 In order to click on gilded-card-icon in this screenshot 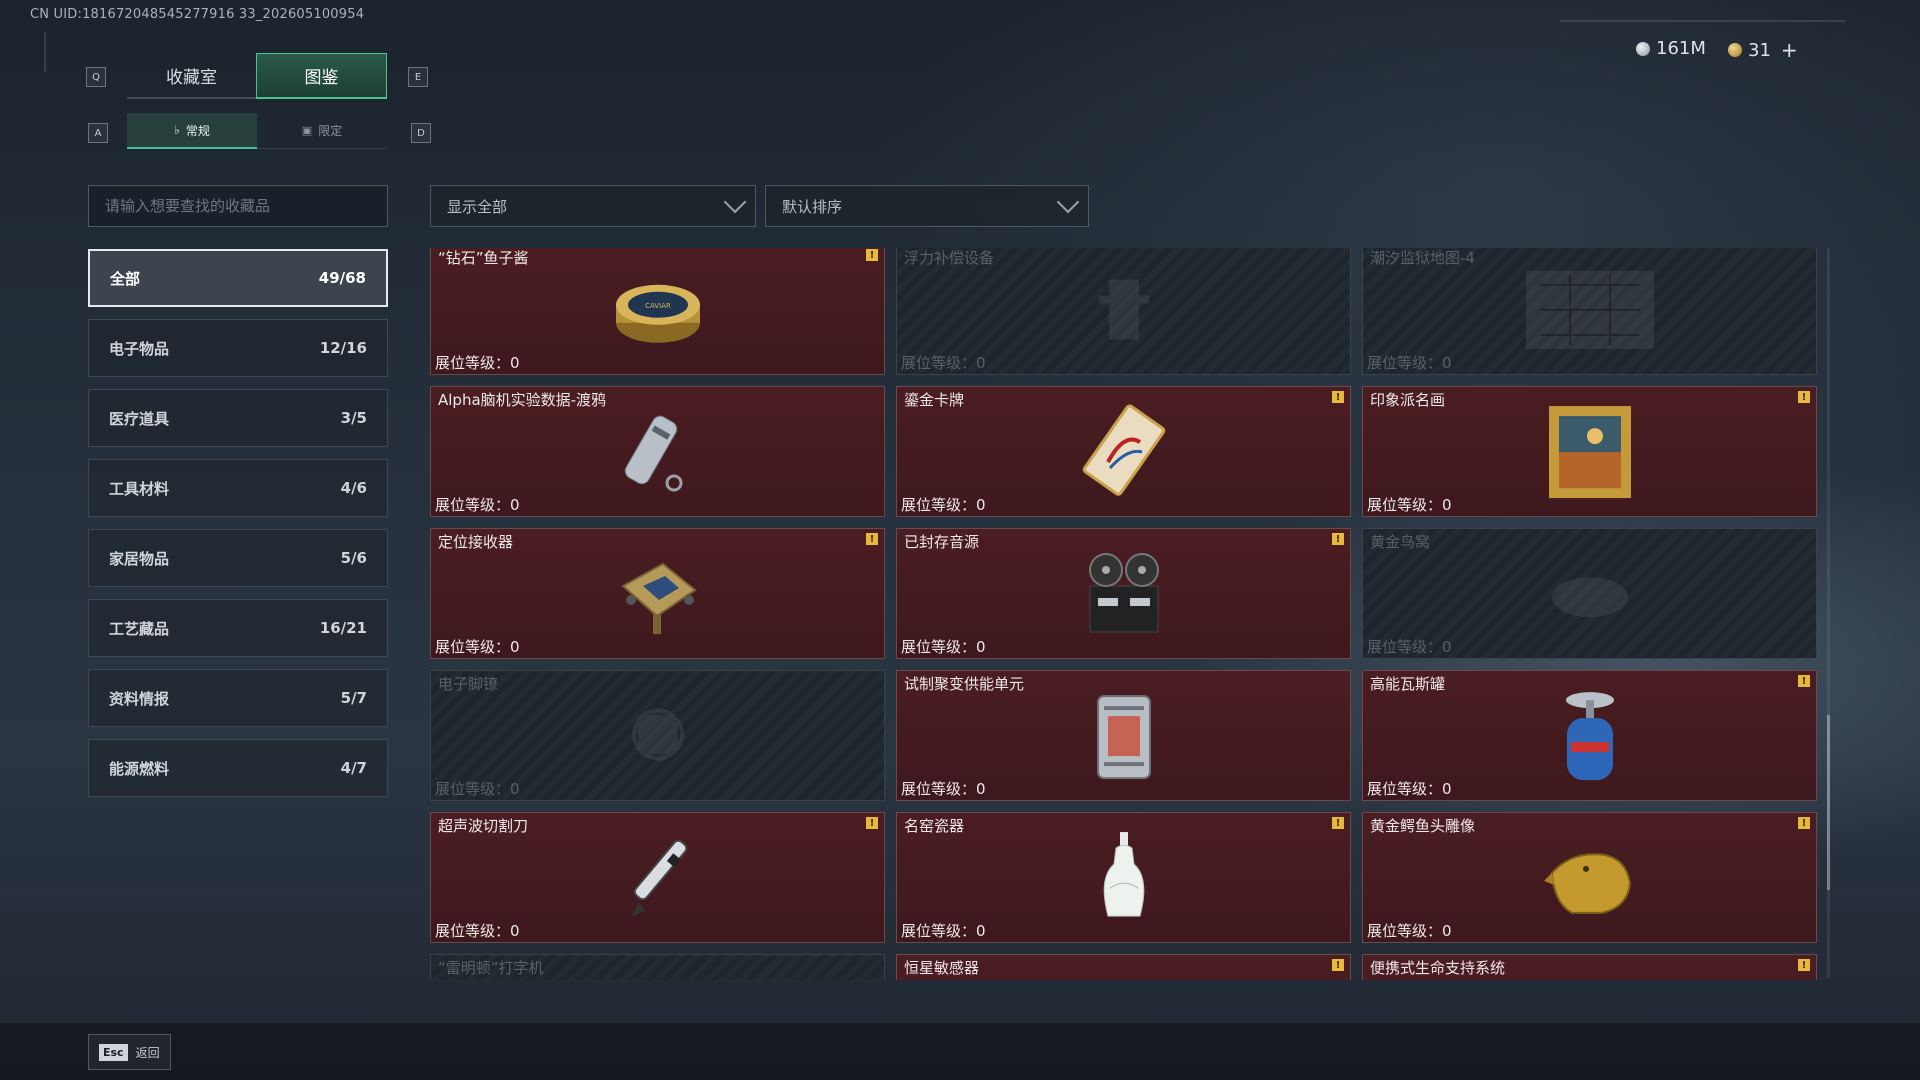, I will do `click(1124, 454)`.